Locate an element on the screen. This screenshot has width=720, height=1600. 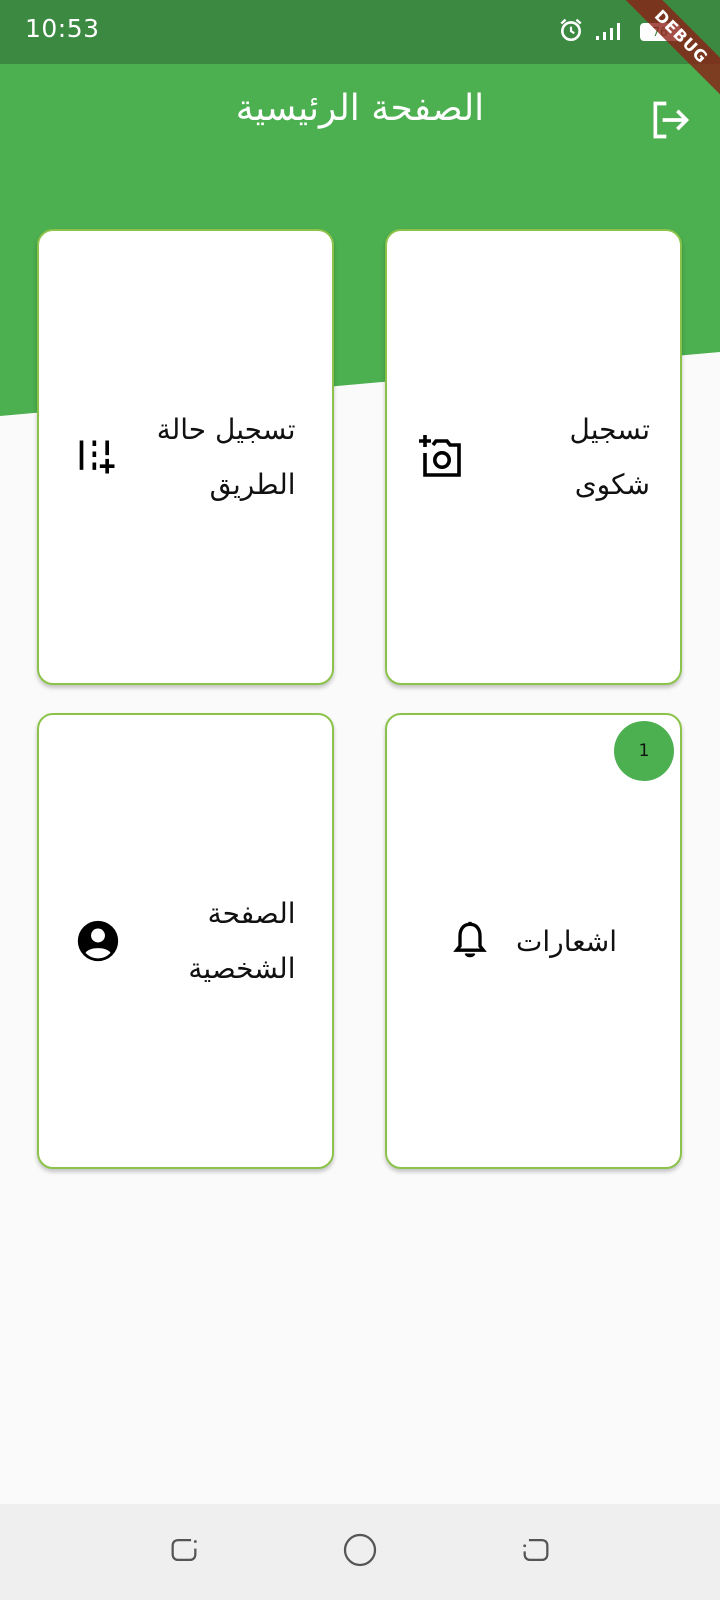
add-road-icon is located at coordinates (98, 457).